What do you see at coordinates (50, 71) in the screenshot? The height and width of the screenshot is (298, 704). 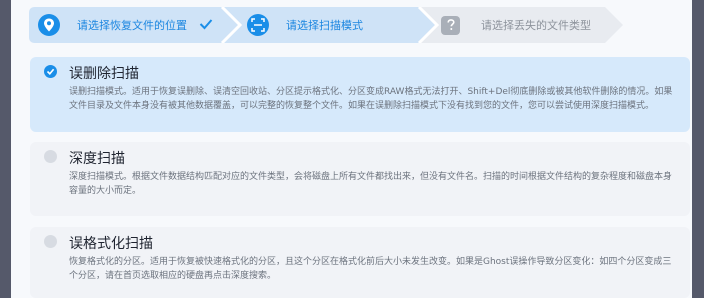 I see `radio-checked-icon` at bounding box center [50, 71].